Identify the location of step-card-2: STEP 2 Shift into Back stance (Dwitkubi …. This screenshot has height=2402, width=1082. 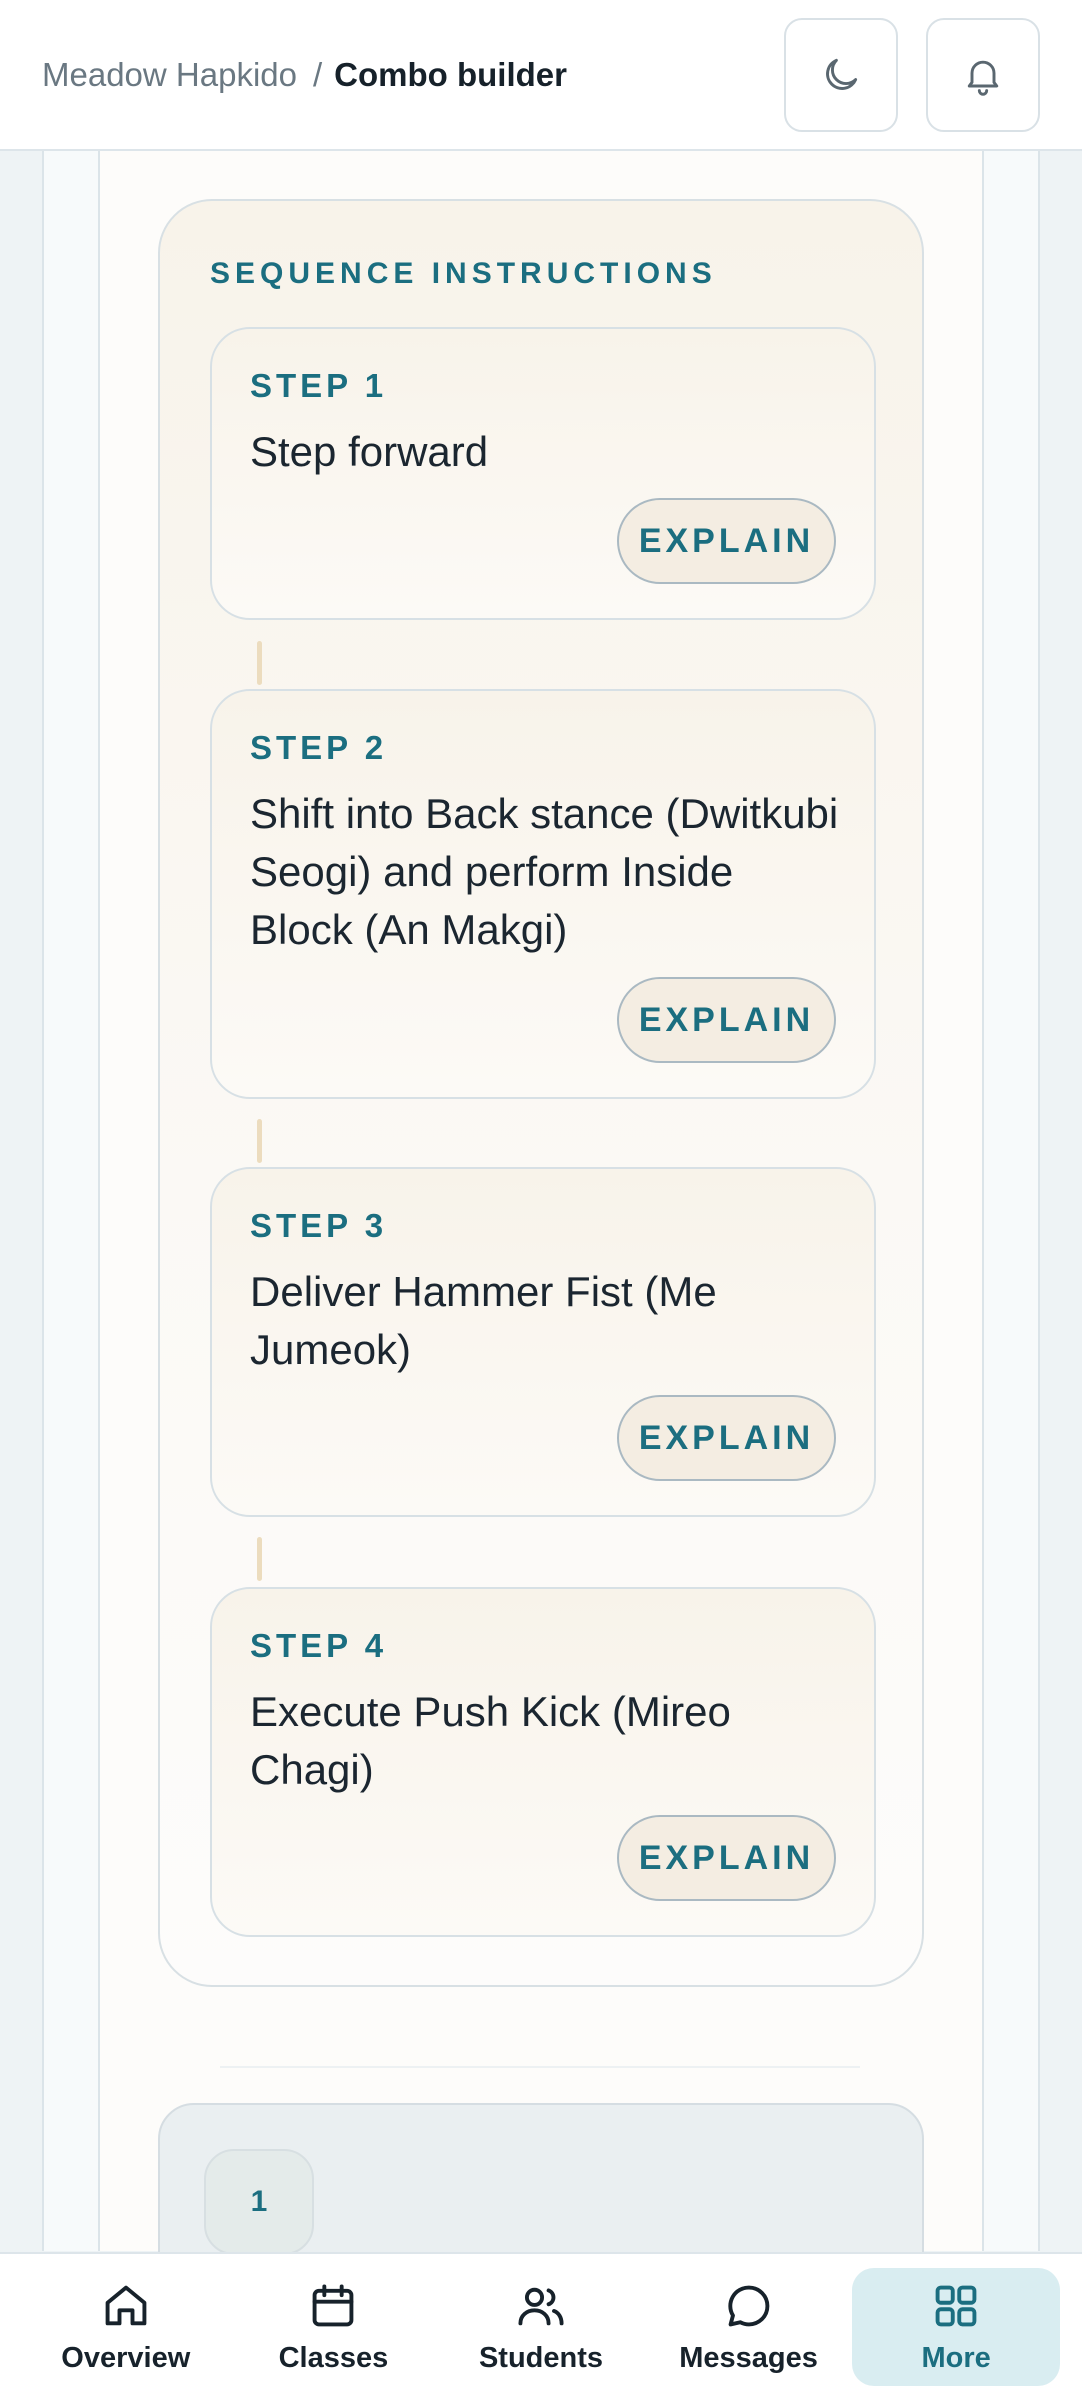
(543, 894).